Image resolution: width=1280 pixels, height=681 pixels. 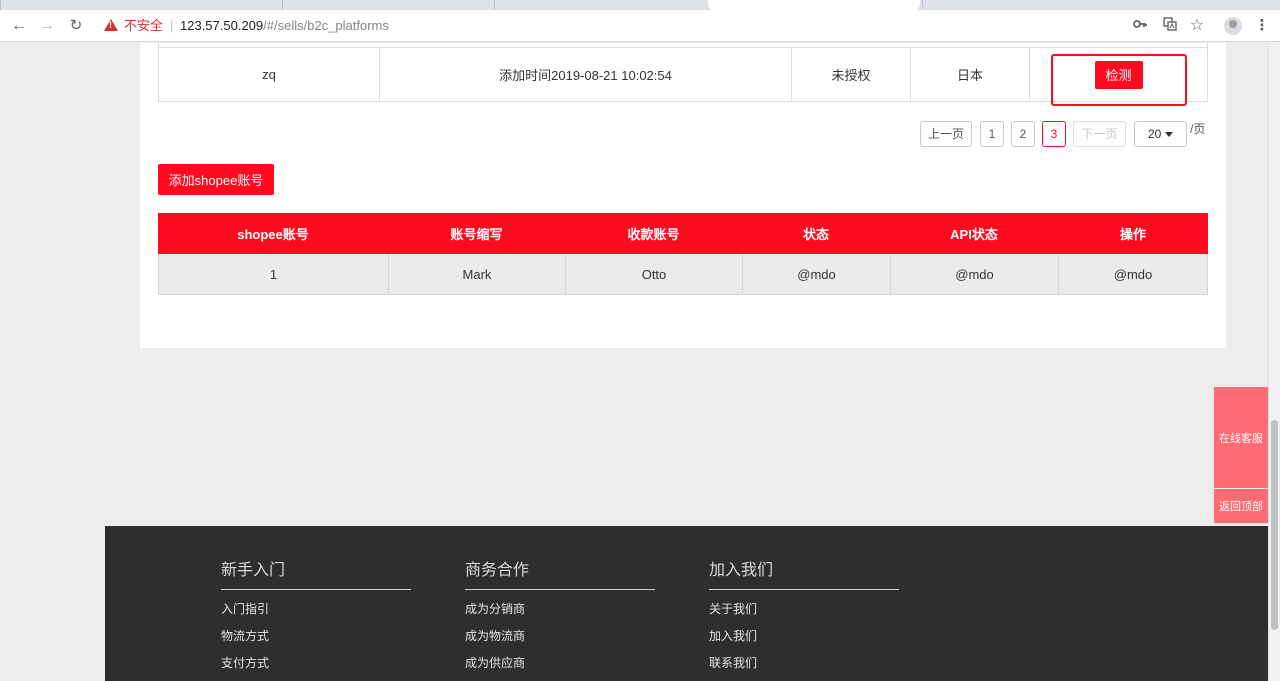 What do you see at coordinates (654, 274) in the screenshot?
I see `table-cell: Otto` at bounding box center [654, 274].